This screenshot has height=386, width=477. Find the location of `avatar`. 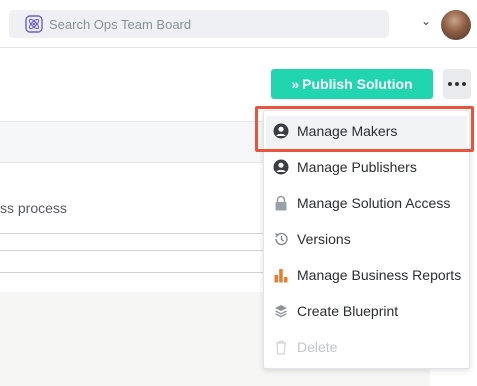

avatar is located at coordinates (456, 25).